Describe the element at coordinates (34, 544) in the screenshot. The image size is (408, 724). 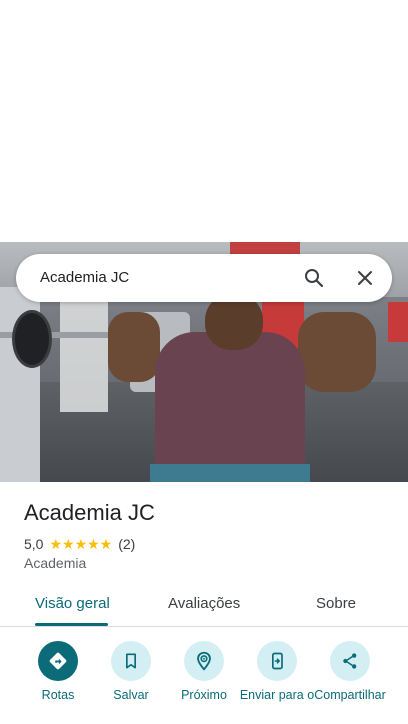
I see `rating-value: 5,0` at that location.